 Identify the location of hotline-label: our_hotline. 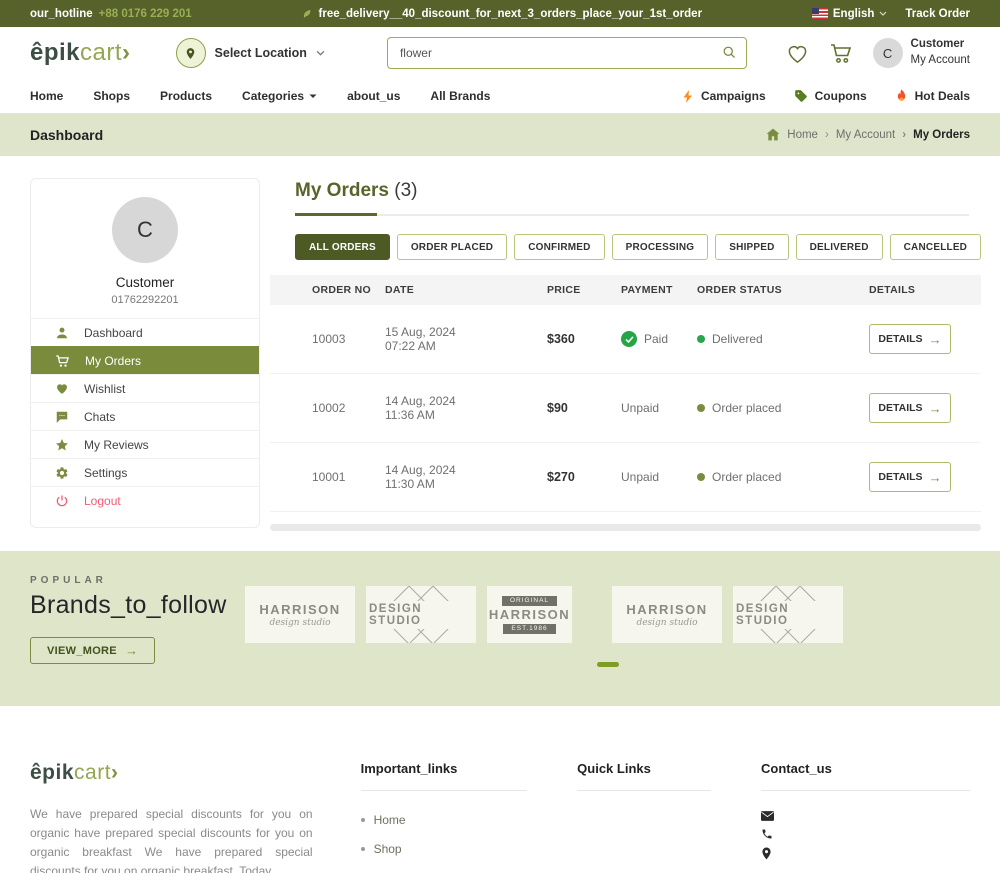
(61, 13).